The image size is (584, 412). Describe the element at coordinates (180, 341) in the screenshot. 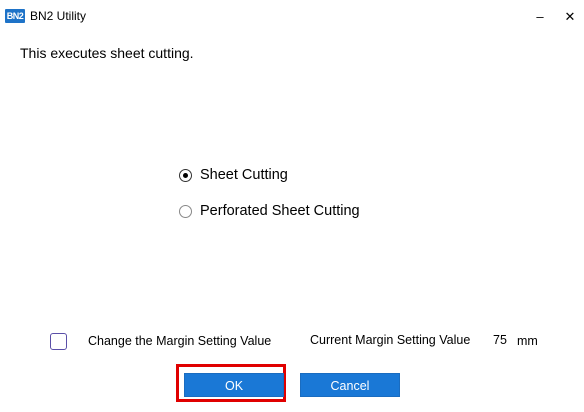

I see `change-margin-label: Change the Margin Setting Value` at that location.